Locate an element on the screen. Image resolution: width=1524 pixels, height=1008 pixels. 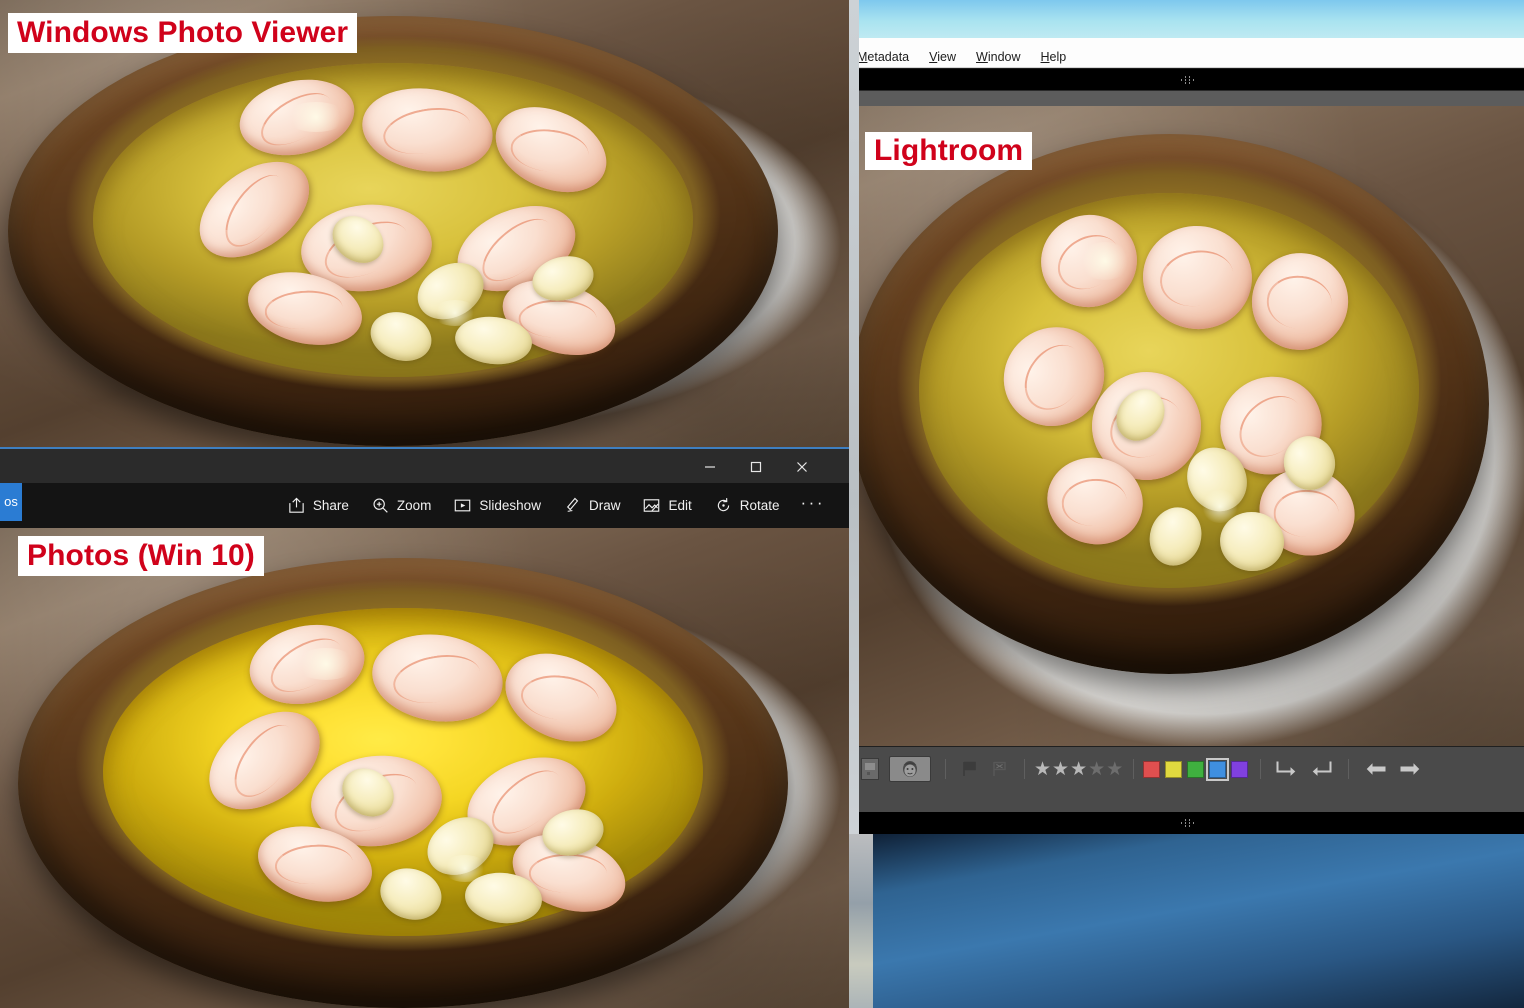
color-label-green is located at coordinates (1196, 769).